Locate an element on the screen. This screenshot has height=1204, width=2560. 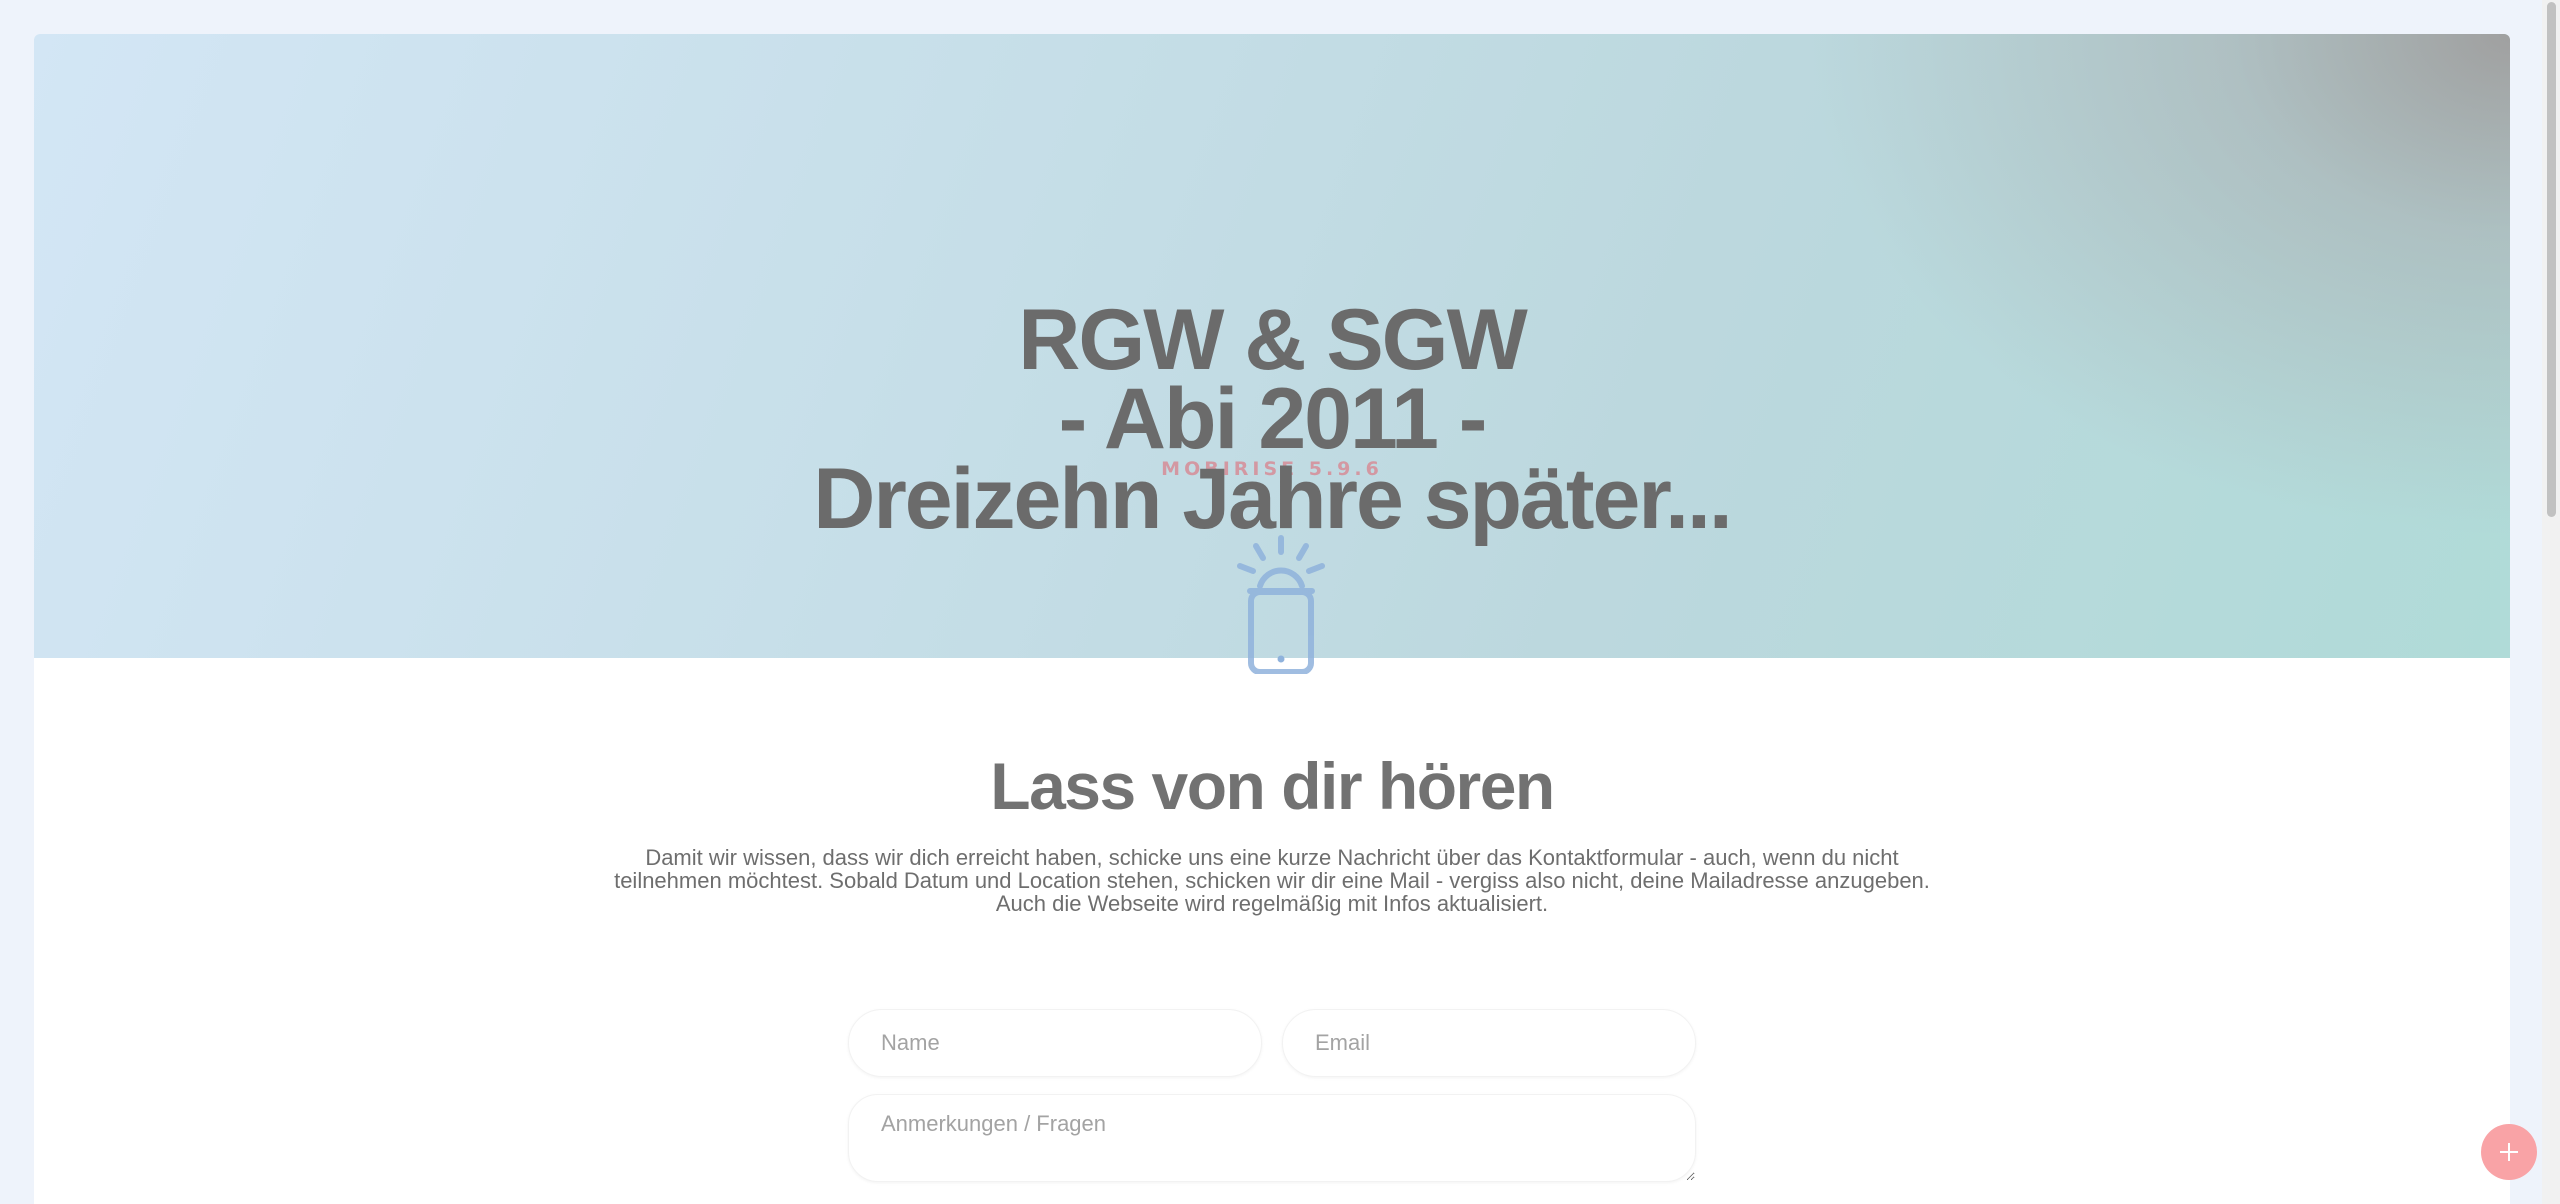
add-button is located at coordinates (2509, 1152).